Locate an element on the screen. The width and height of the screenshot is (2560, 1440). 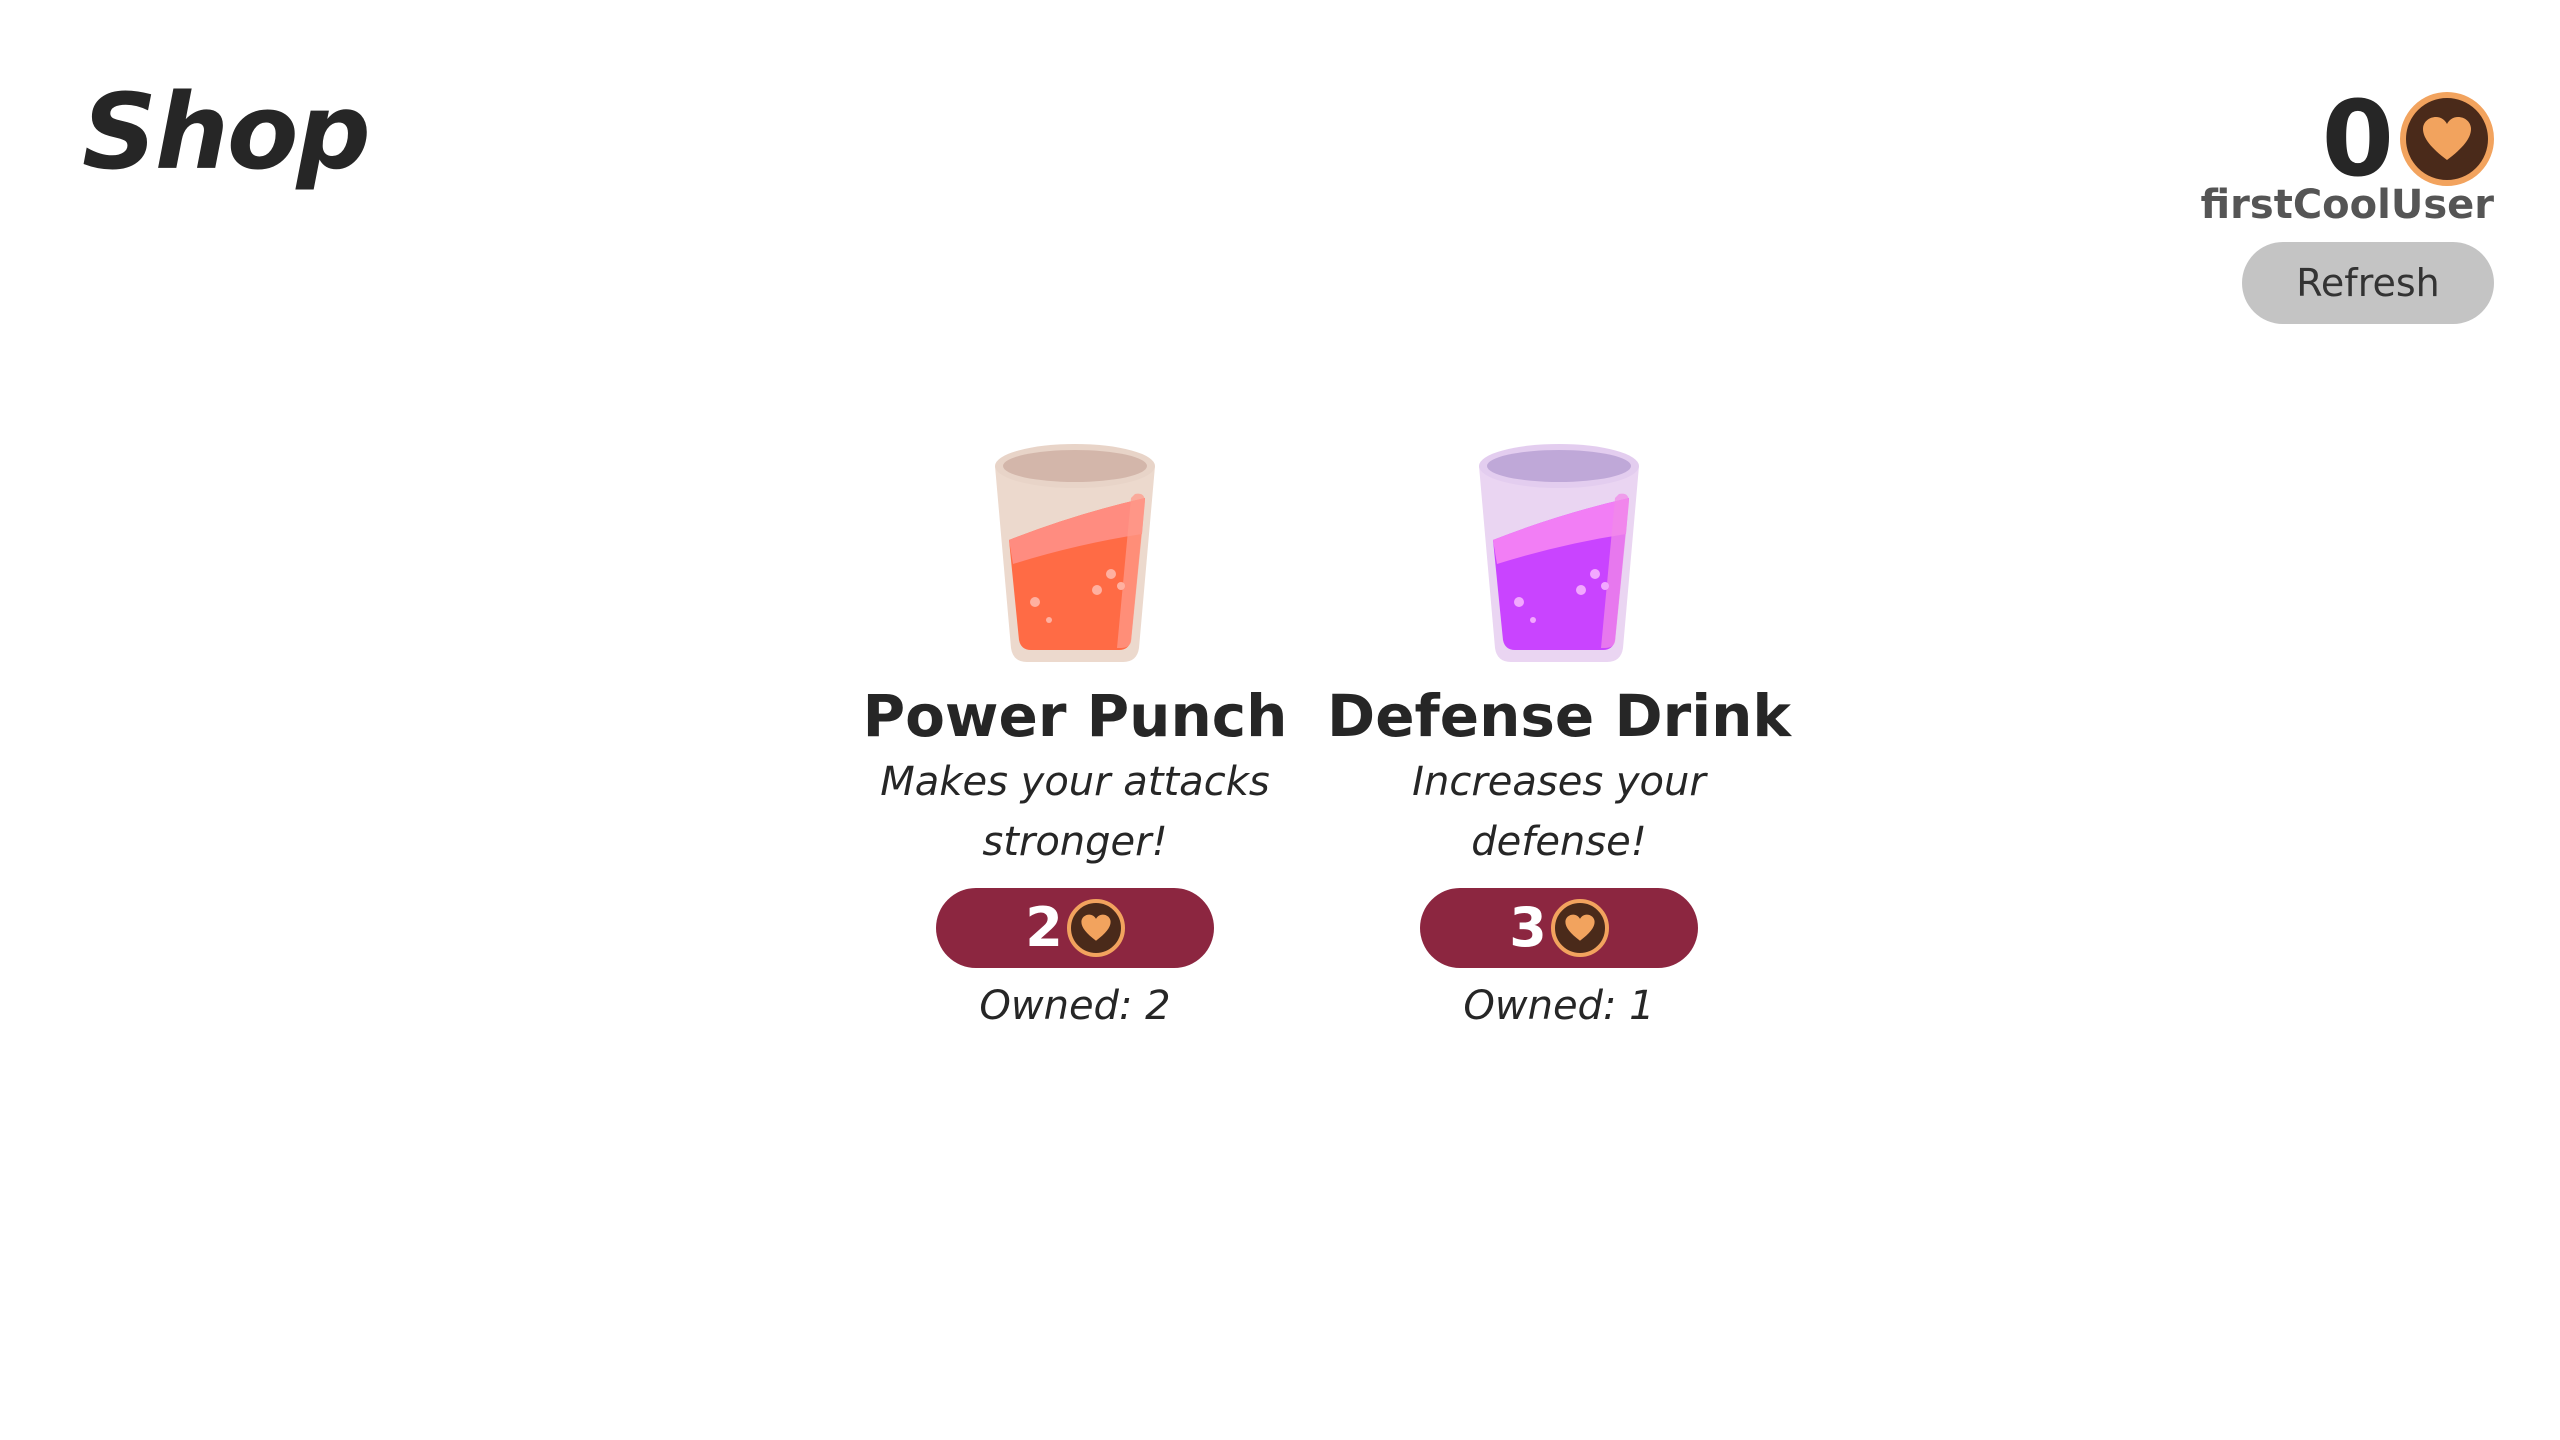
red-drink-cup-icon is located at coordinates (1075, 553).